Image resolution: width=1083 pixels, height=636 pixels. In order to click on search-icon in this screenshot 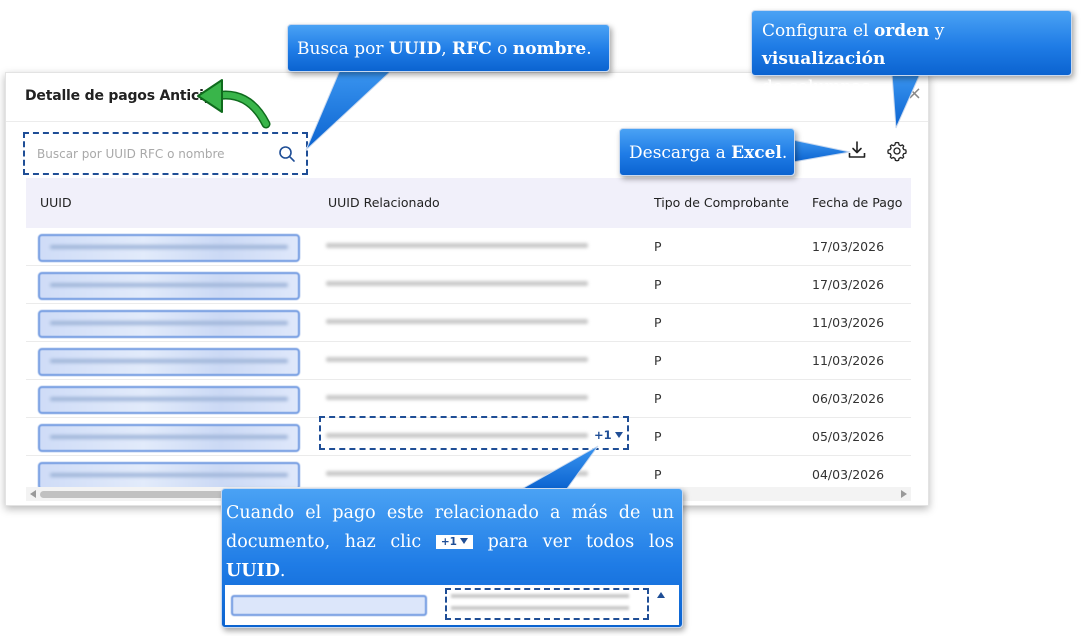, I will do `click(287, 154)`.